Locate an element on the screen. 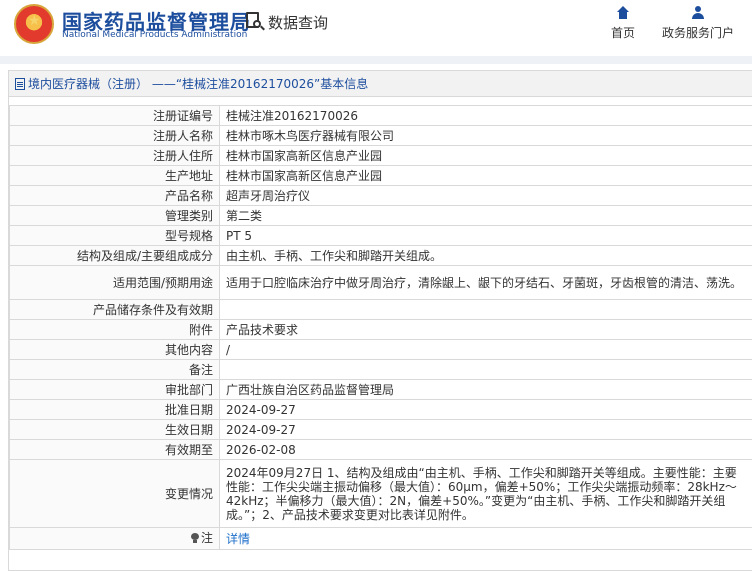  nav-home-label: 首页 is located at coordinates (622, 33).